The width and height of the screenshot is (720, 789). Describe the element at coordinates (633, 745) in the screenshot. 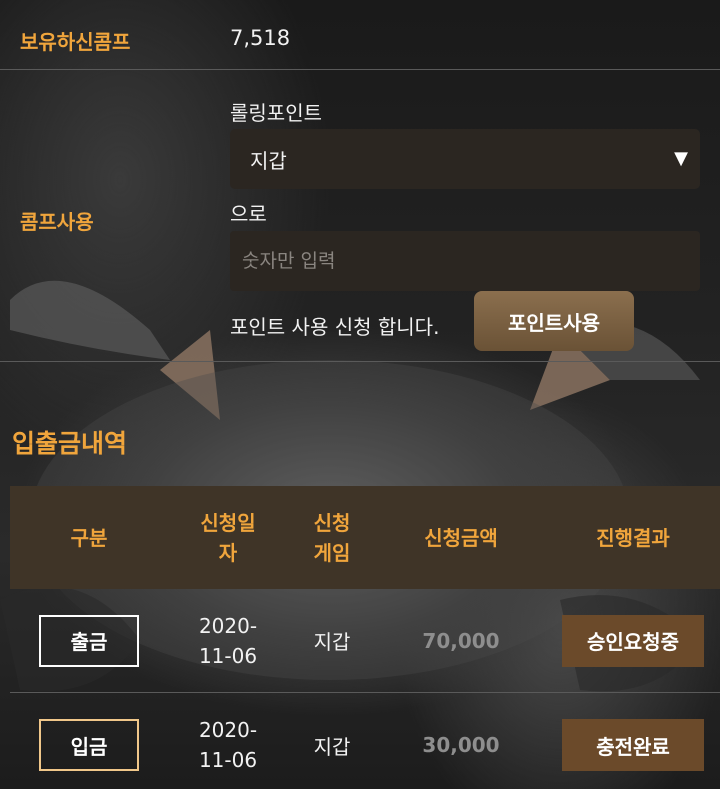

I see `status-badge: 충전완료` at that location.